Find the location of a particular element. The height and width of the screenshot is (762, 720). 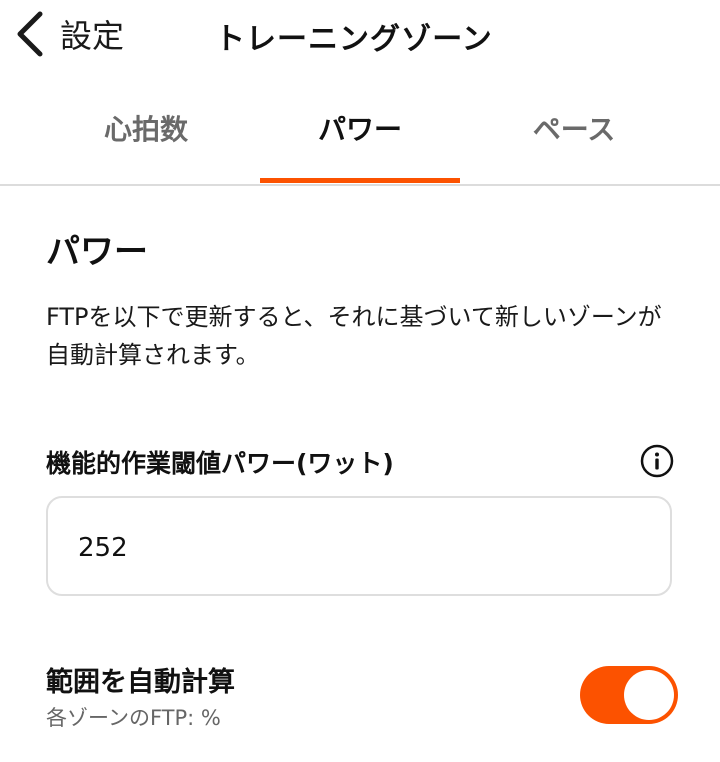

page-title: トレーニングゾーン is located at coordinates (354, 39).